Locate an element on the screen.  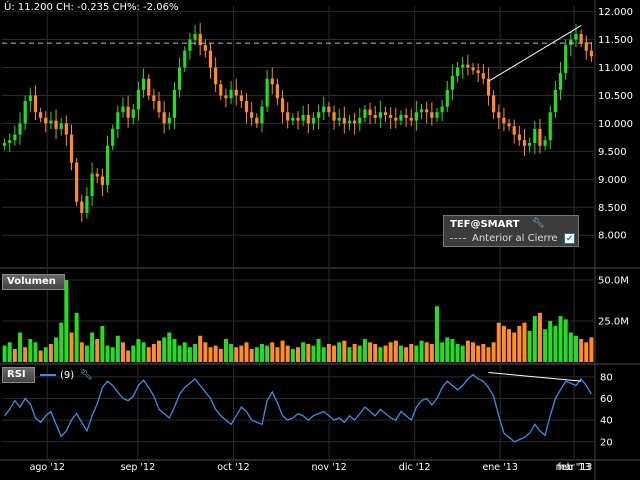
quote-header: Ú: 11.200 CH: -0.235 CH%: -2.06% is located at coordinates (91, 7).